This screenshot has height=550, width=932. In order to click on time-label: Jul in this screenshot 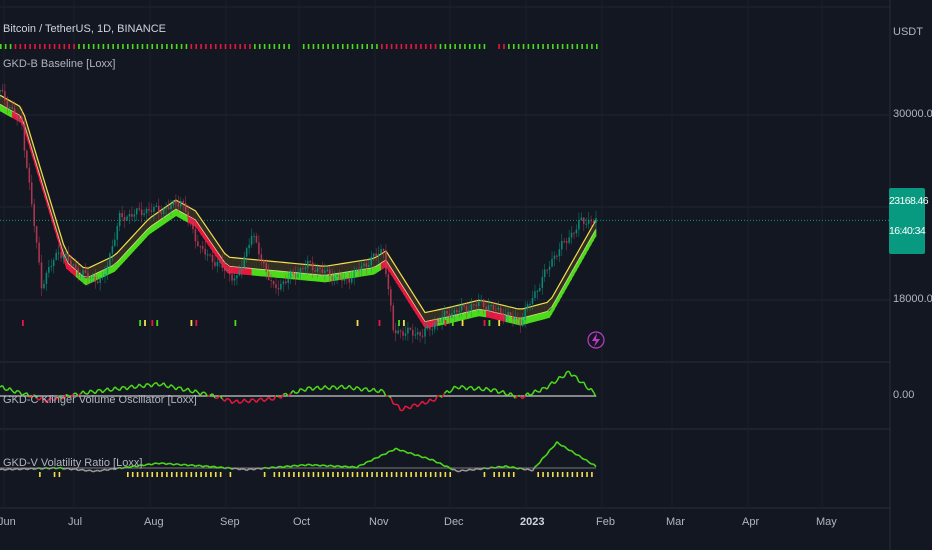, I will do `click(75, 522)`.